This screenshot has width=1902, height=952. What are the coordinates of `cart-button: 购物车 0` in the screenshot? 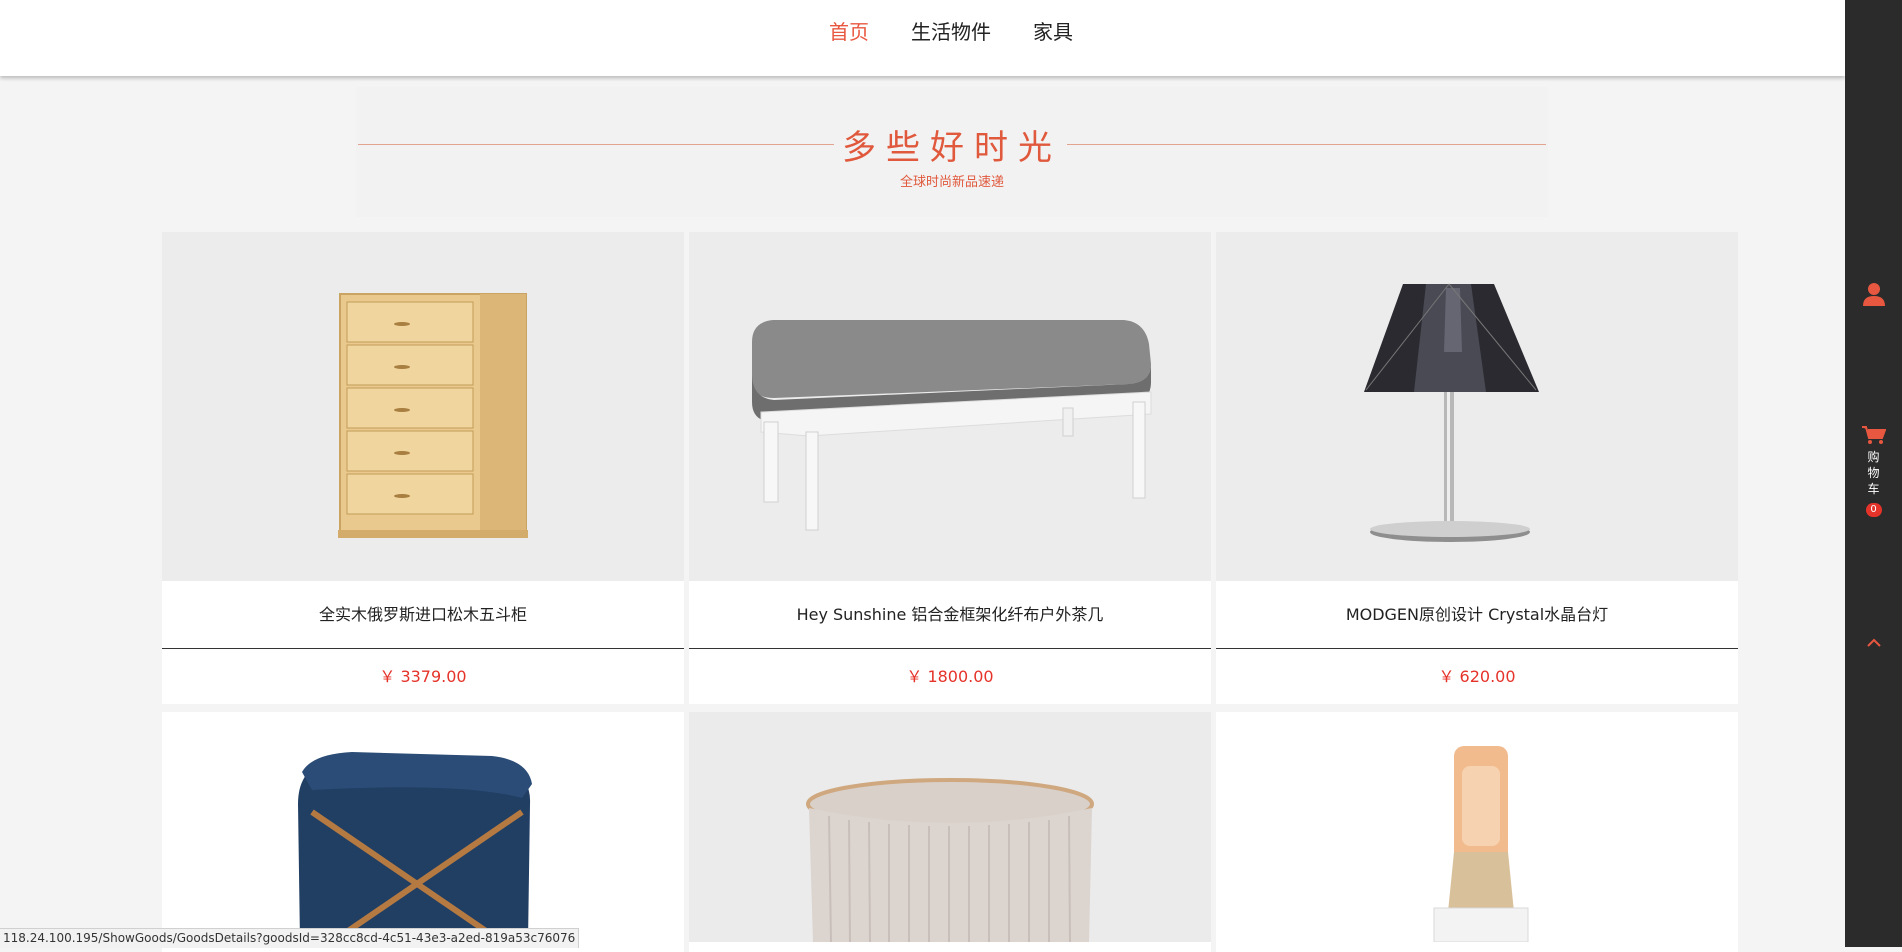 It's located at (1873, 471).